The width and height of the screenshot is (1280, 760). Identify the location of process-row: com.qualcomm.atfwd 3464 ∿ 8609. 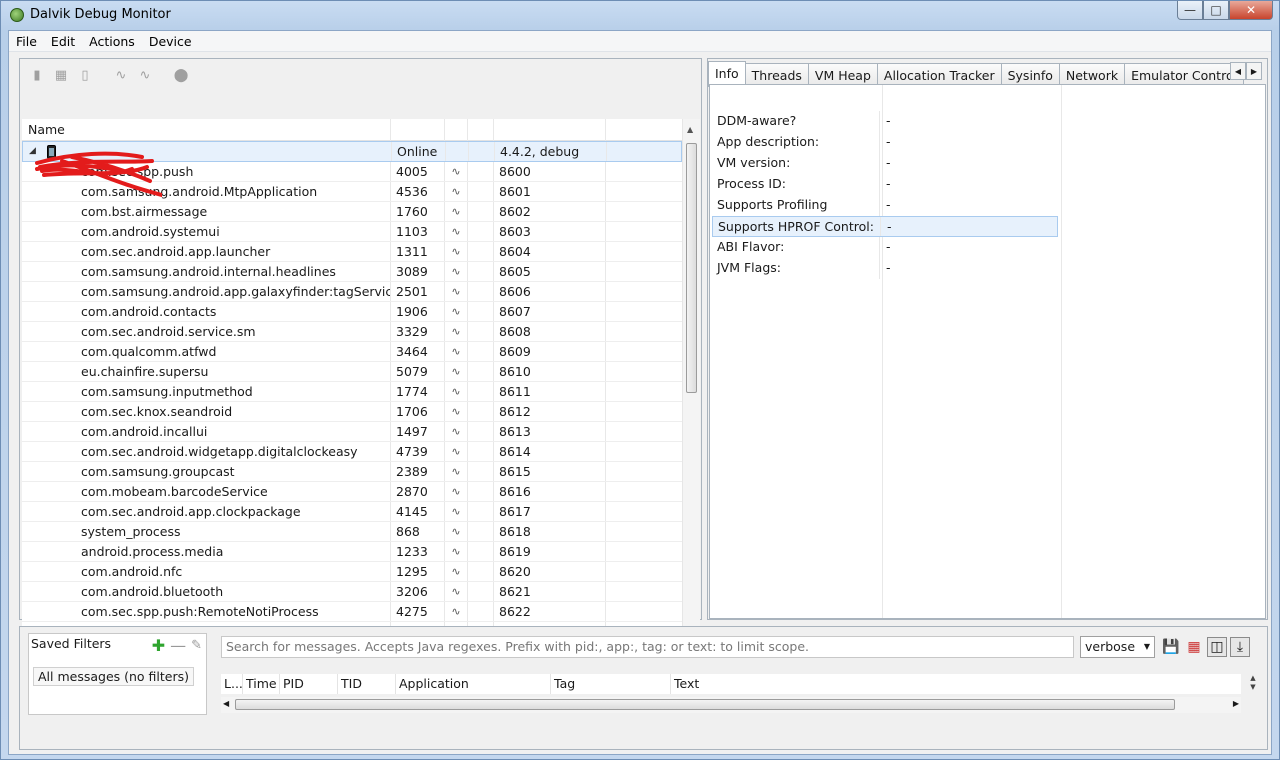
(352, 352).